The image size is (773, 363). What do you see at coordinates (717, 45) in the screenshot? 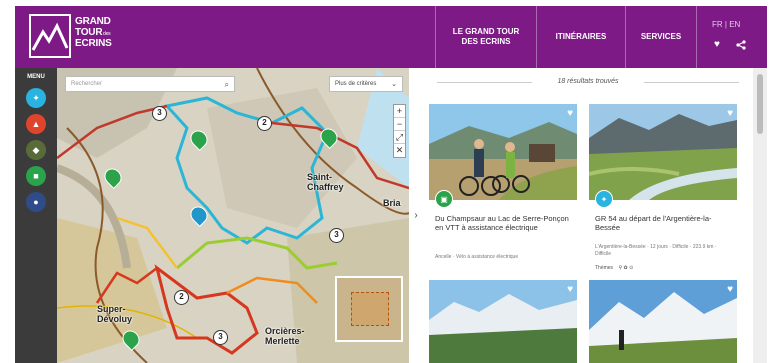
I see `favorites-heart-icon: ♥` at bounding box center [717, 45].